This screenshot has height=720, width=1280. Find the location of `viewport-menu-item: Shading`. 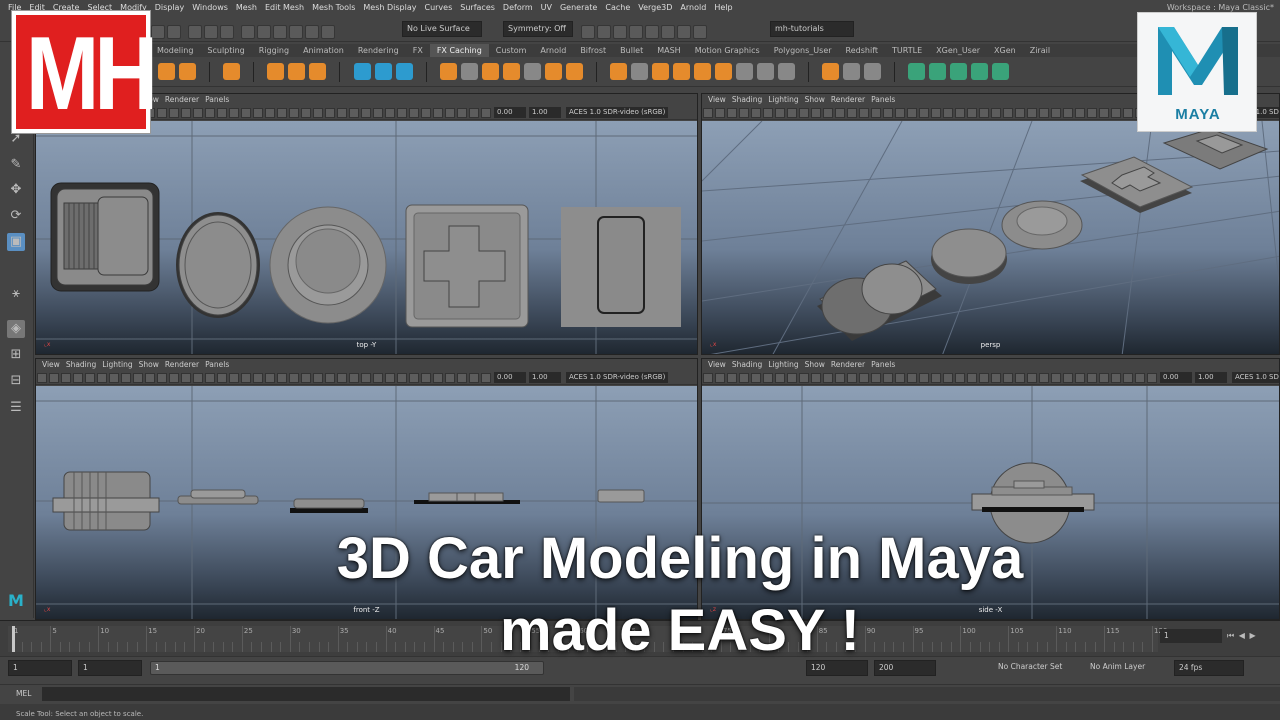

viewport-menu-item: Shading is located at coordinates (81, 364).